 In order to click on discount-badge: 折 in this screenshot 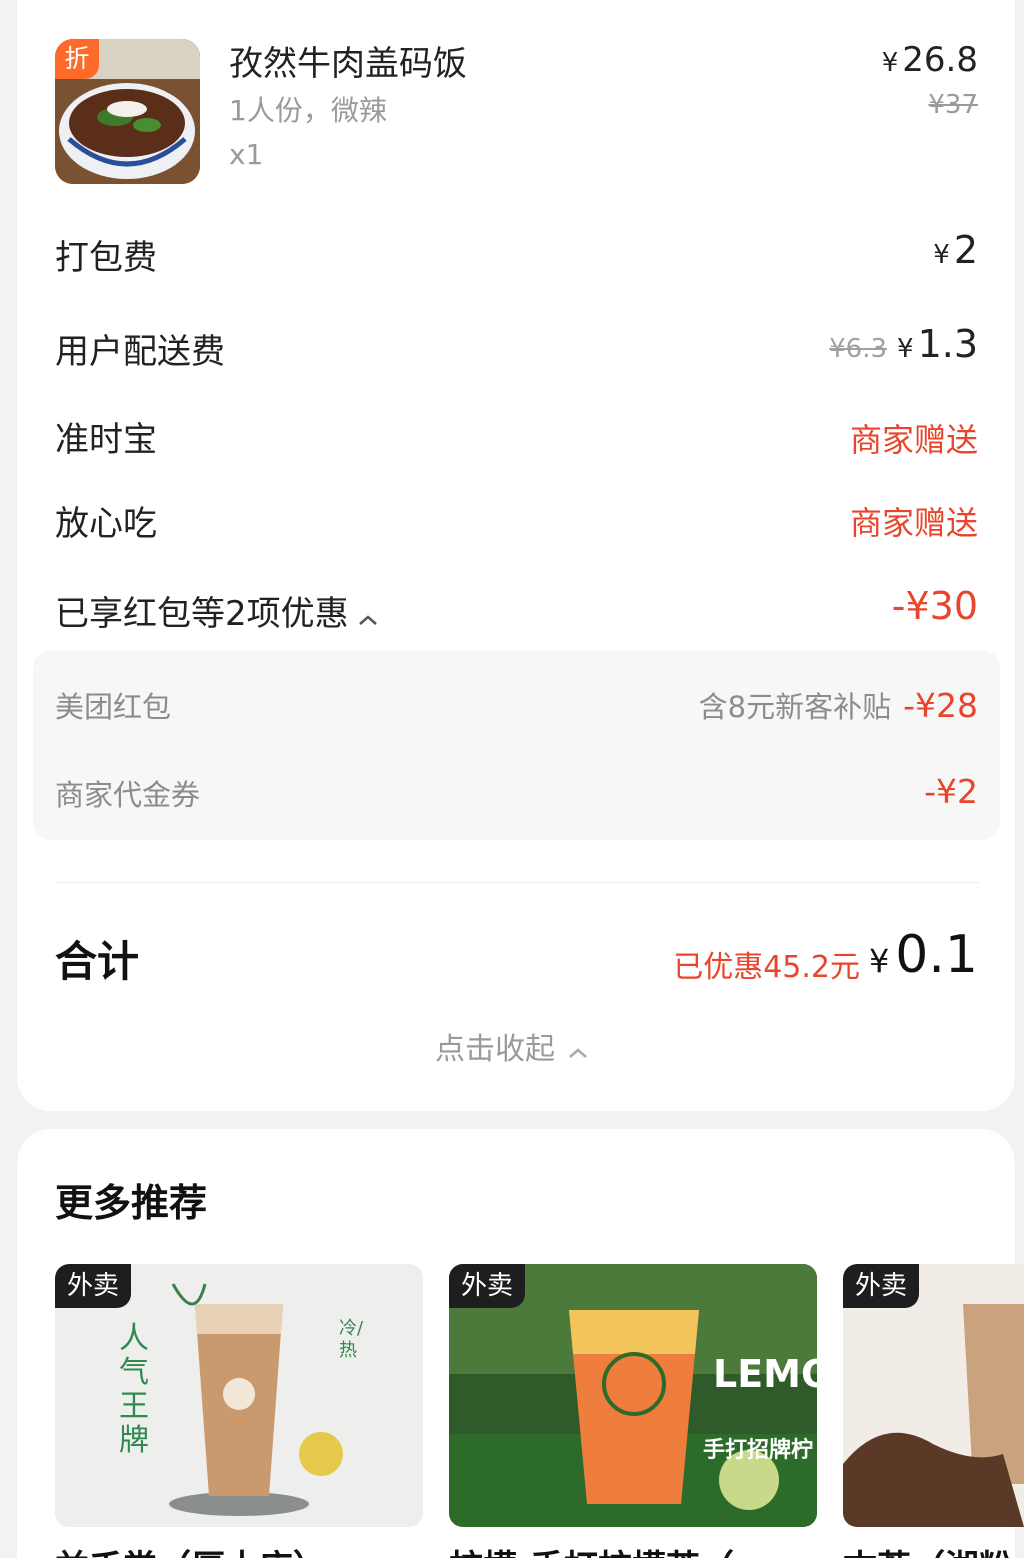, I will do `click(77, 59)`.